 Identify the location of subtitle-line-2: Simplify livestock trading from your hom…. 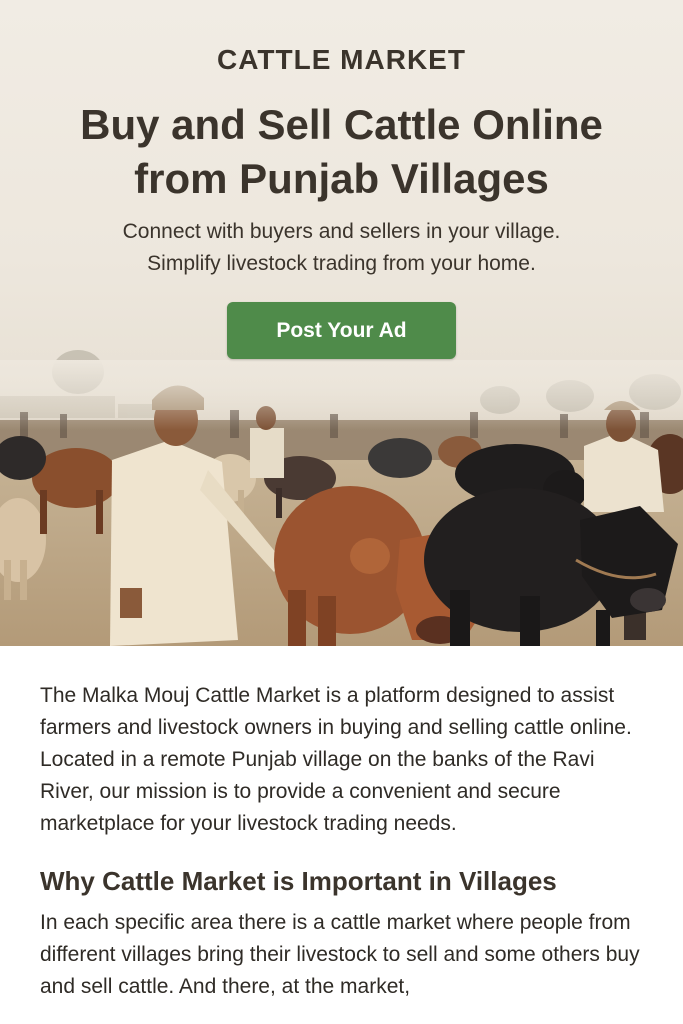
(341, 263).